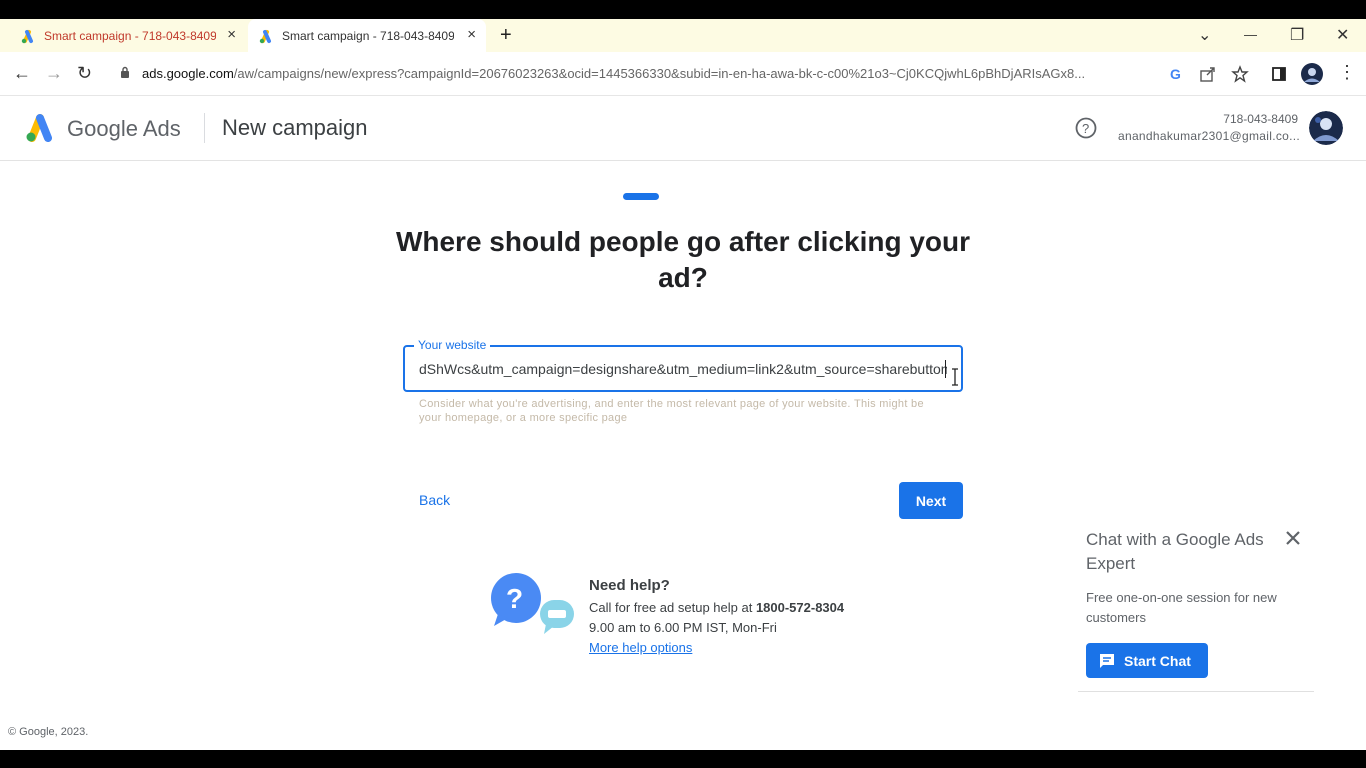  I want to click on share-icon, so click(1208, 74).